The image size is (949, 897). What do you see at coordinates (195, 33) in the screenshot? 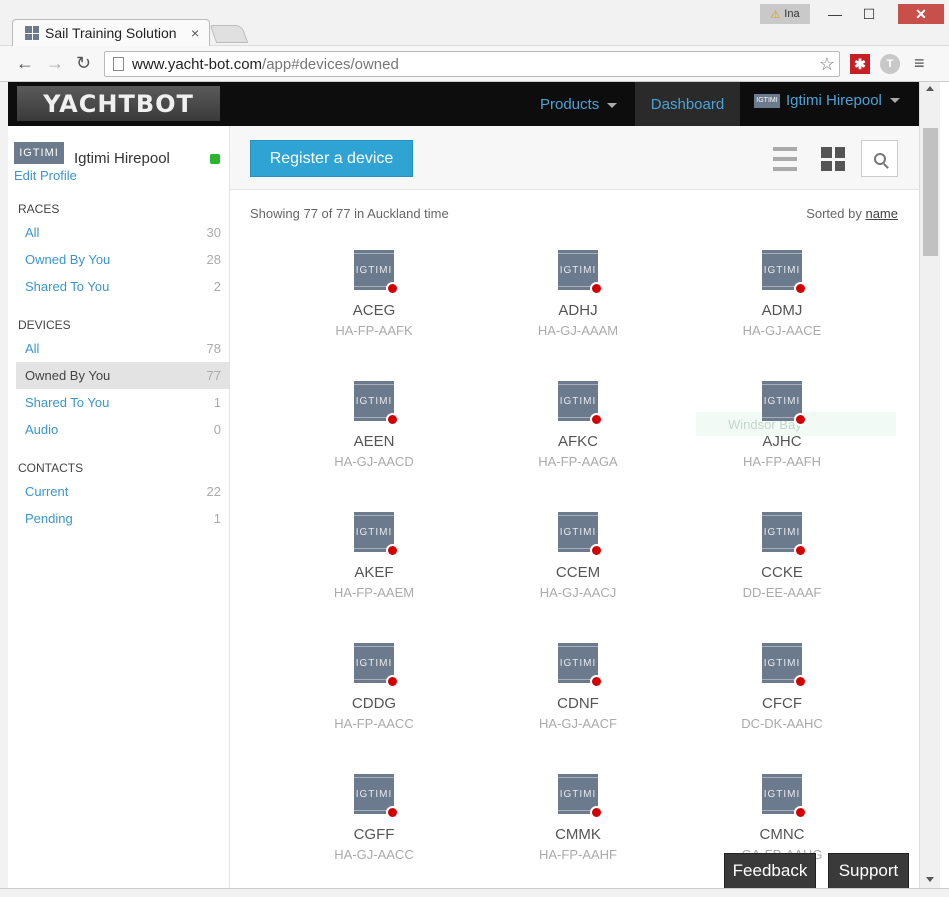
I see `tab-close-icon: ×` at bounding box center [195, 33].